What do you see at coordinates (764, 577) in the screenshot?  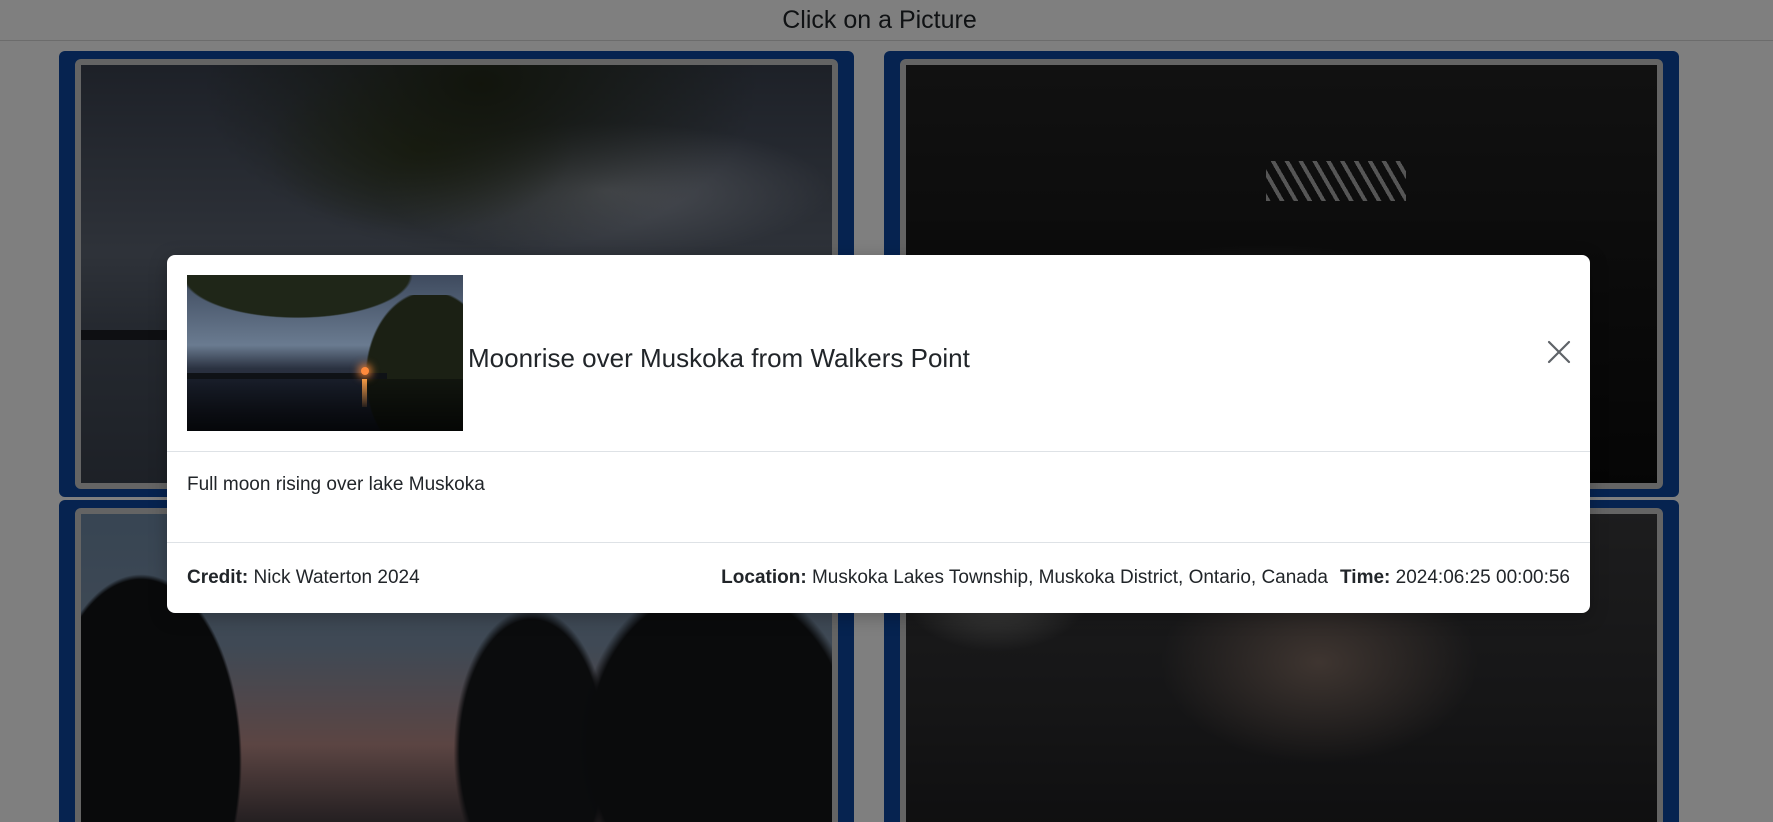 I see `location-label: Location:` at bounding box center [764, 577].